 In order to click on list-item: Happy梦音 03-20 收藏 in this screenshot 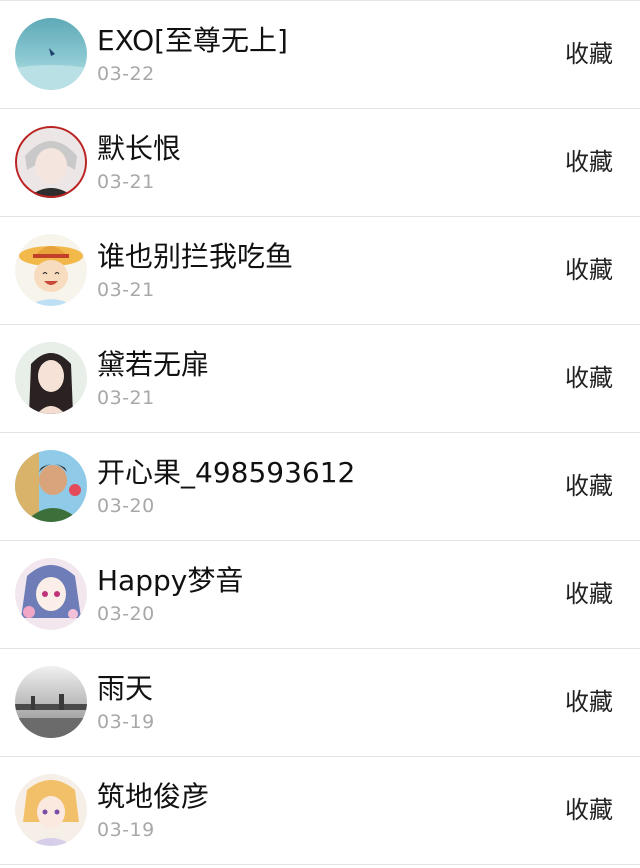, I will do `click(320, 595)`.